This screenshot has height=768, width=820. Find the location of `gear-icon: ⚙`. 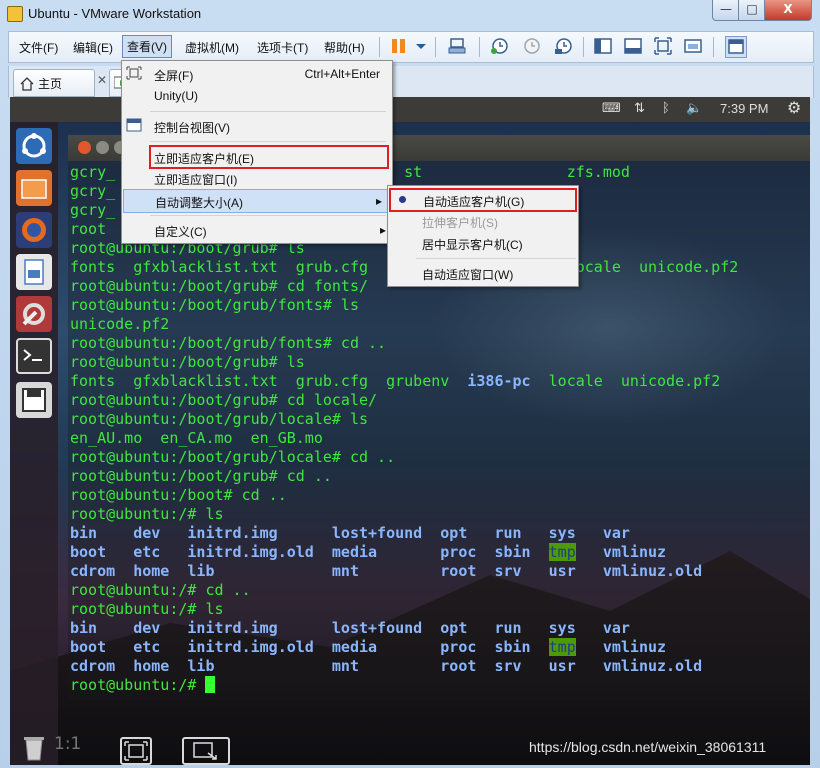

gear-icon: ⚙ is located at coordinates (794, 107).